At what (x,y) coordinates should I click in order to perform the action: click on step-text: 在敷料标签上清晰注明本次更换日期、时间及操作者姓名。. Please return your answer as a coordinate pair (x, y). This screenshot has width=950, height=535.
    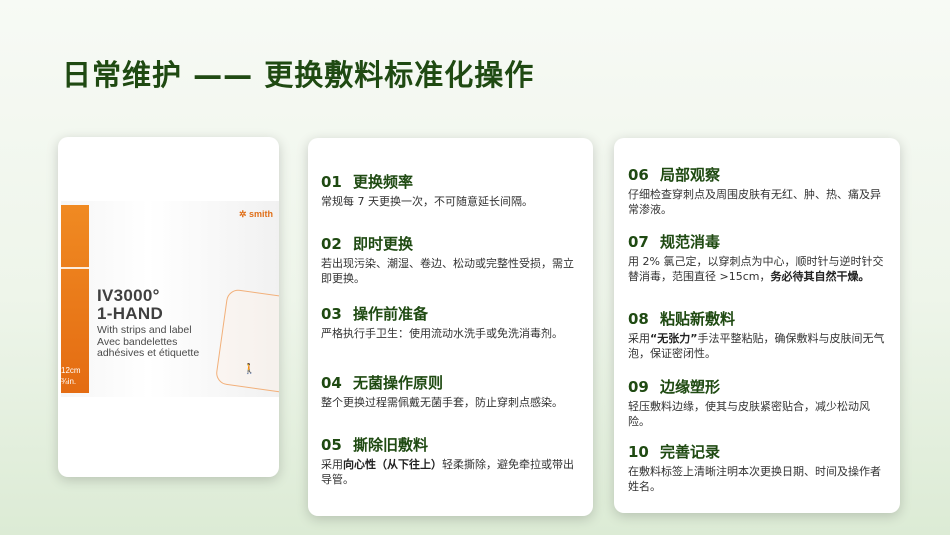
    Looking at the image, I should click on (754, 479).